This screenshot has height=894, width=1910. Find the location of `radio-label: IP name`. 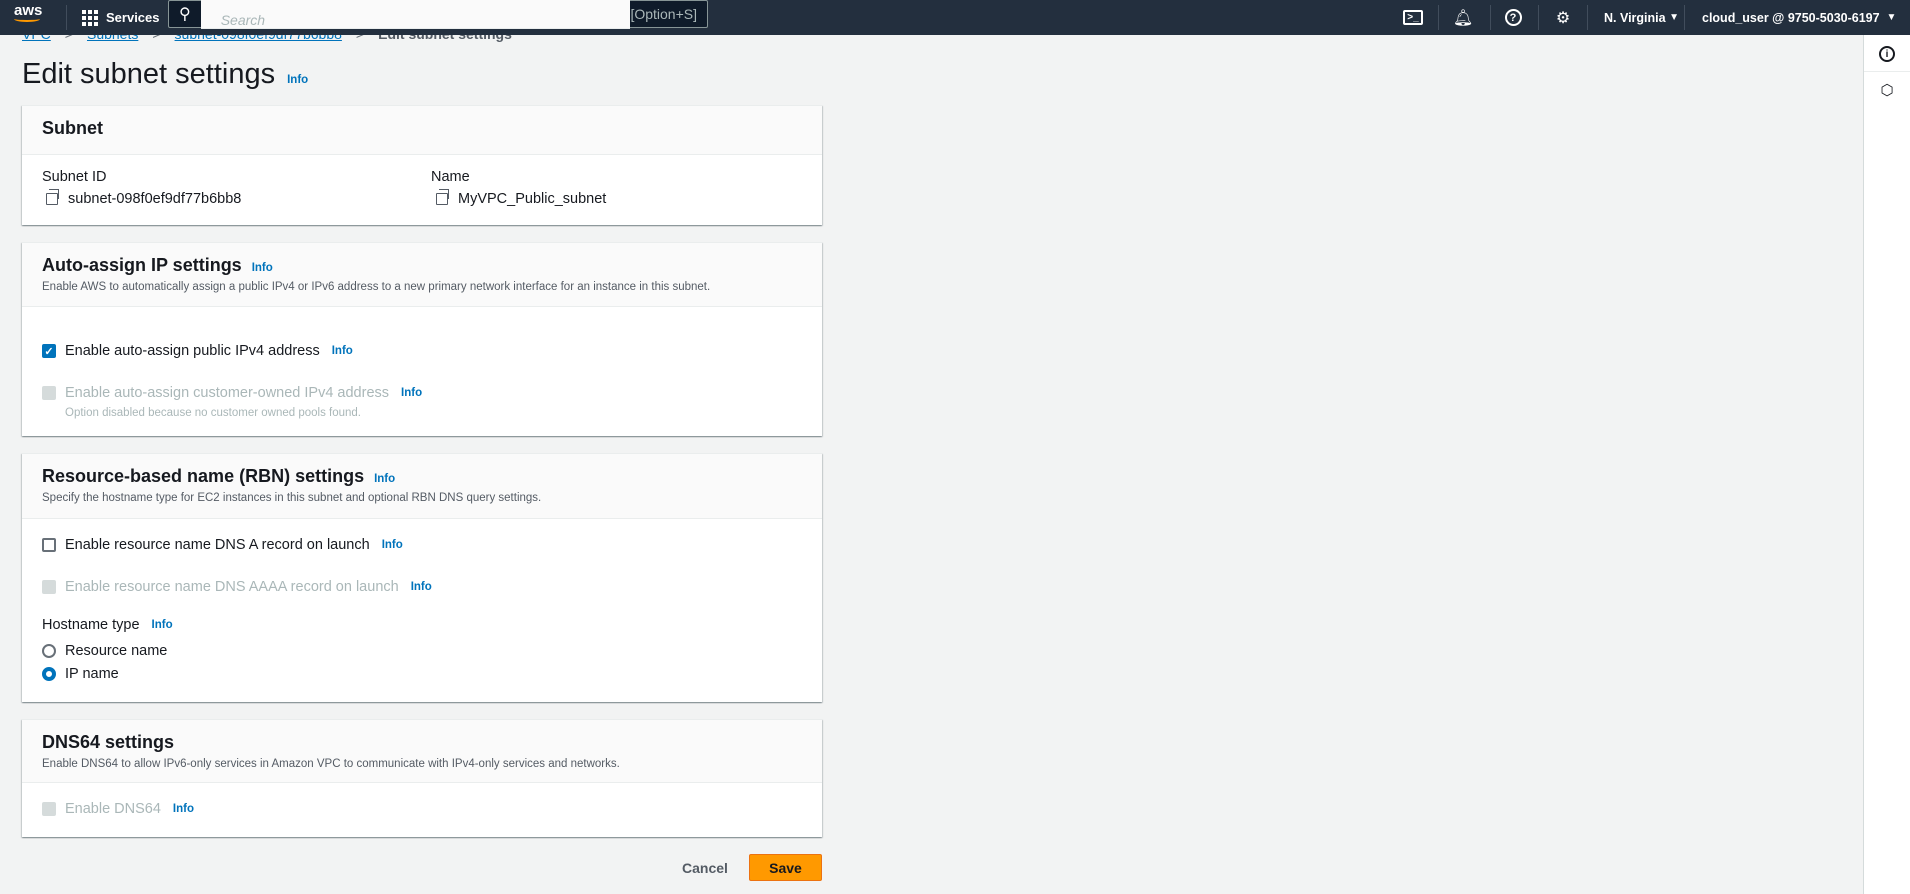

radio-label: IP name is located at coordinates (92, 674).